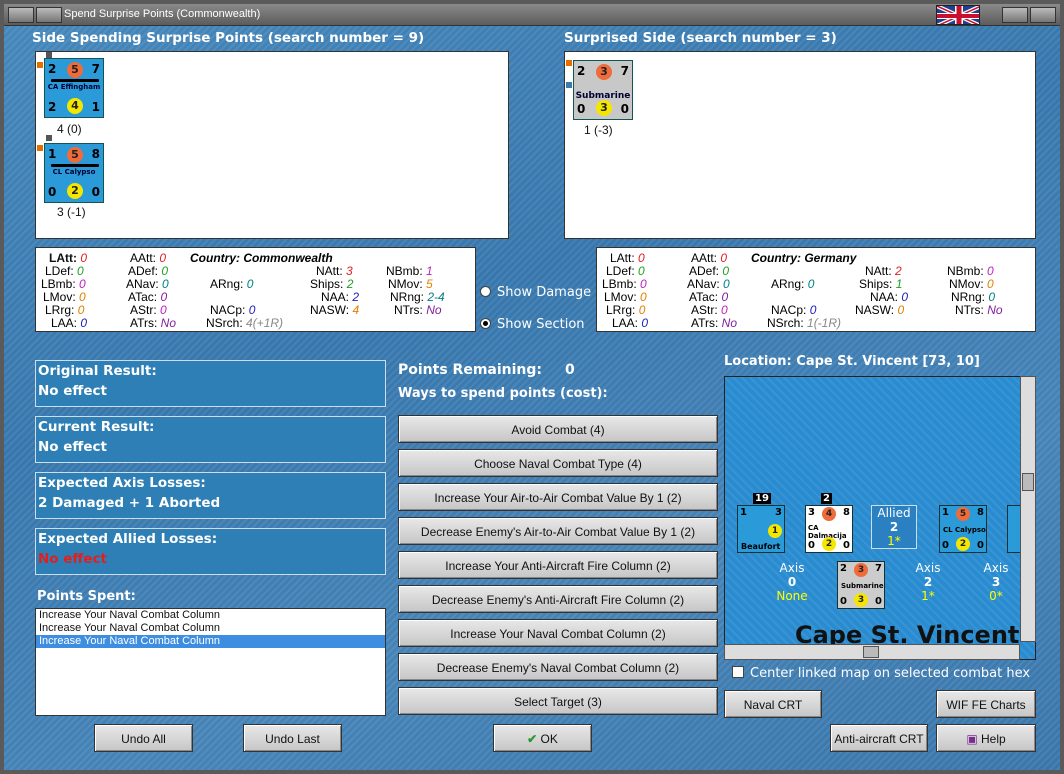 The width and height of the screenshot is (1064, 774). Describe the element at coordinates (958, 15) in the screenshot. I see `union-jack-flag-icon` at that location.